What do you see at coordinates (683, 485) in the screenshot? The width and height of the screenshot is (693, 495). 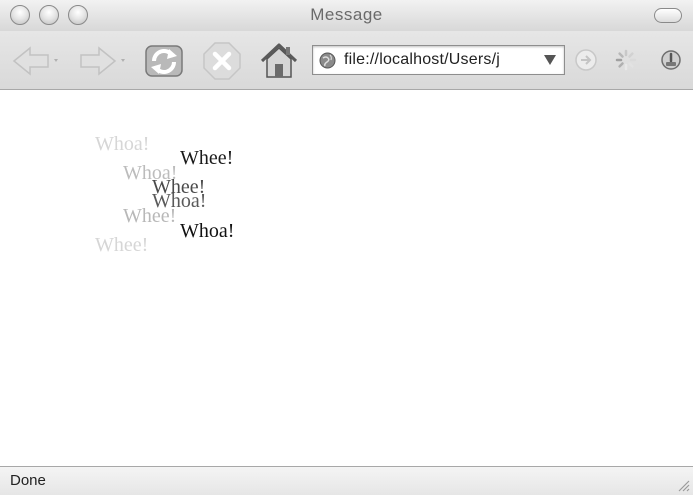 I see `resize-grip-icon` at bounding box center [683, 485].